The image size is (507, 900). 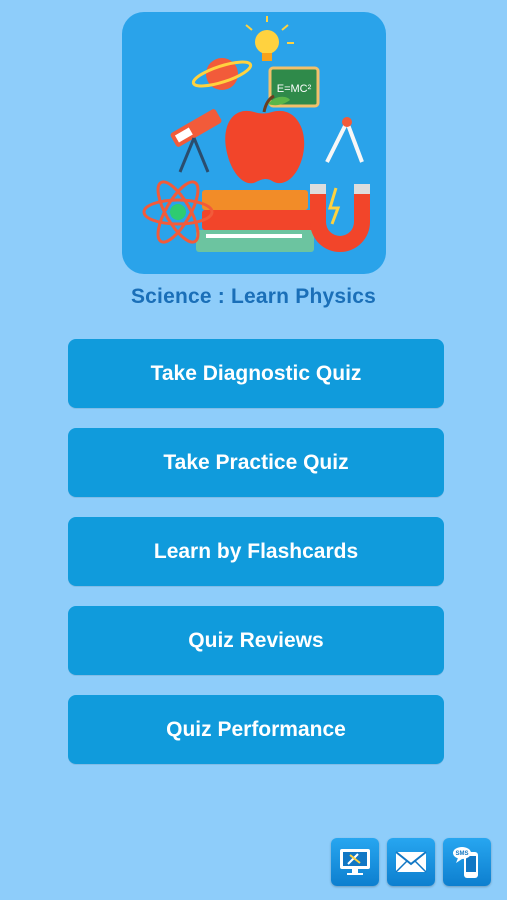 What do you see at coordinates (256, 373) in the screenshot?
I see `take-diagnostic-quiz-button: Take Diagnostic Quiz` at bounding box center [256, 373].